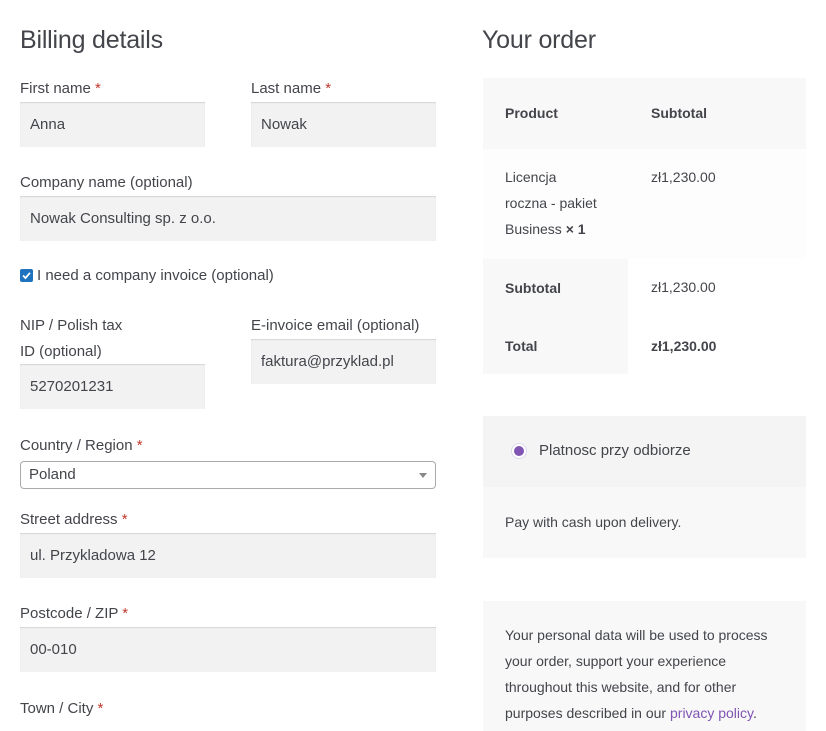 The height and width of the screenshot is (731, 826). Describe the element at coordinates (74, 519) in the screenshot. I see `street-address-label: Street address *` at that location.